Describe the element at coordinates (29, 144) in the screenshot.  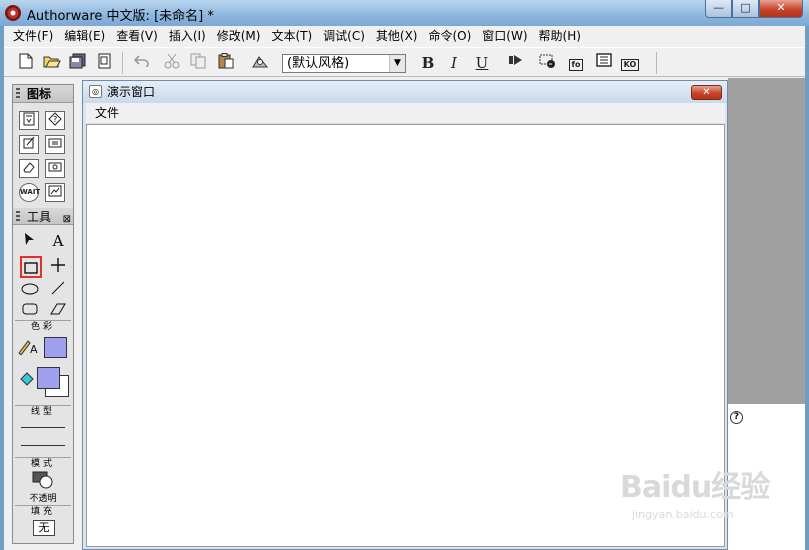
I see `motion-icon` at that location.